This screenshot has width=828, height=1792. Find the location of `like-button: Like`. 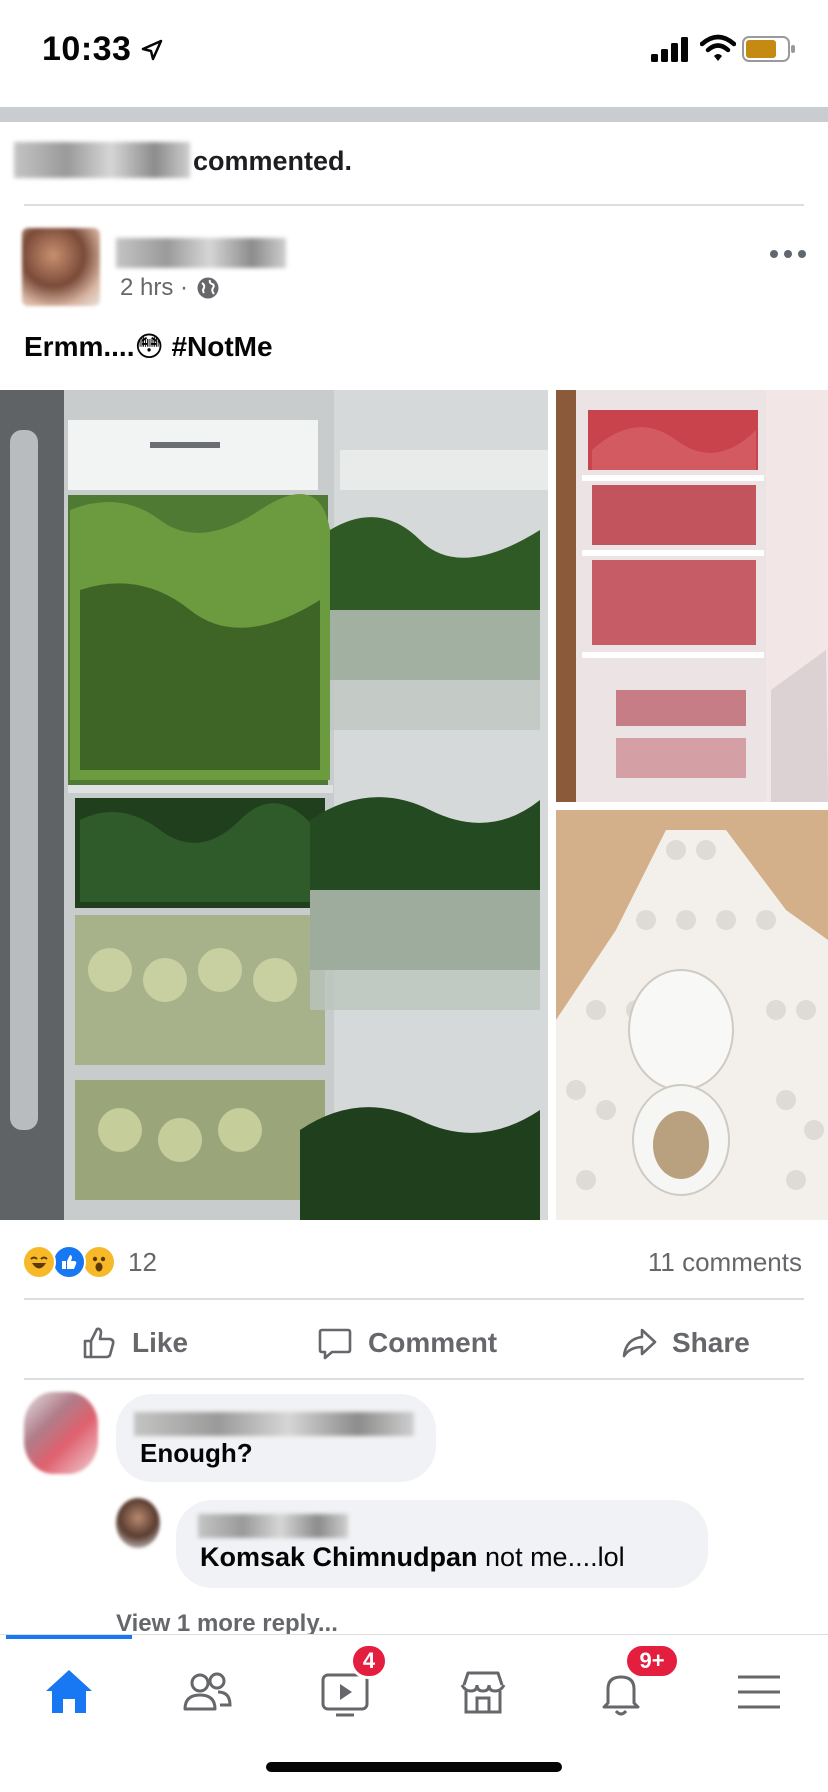

like-button: Like is located at coordinates (134, 1343).